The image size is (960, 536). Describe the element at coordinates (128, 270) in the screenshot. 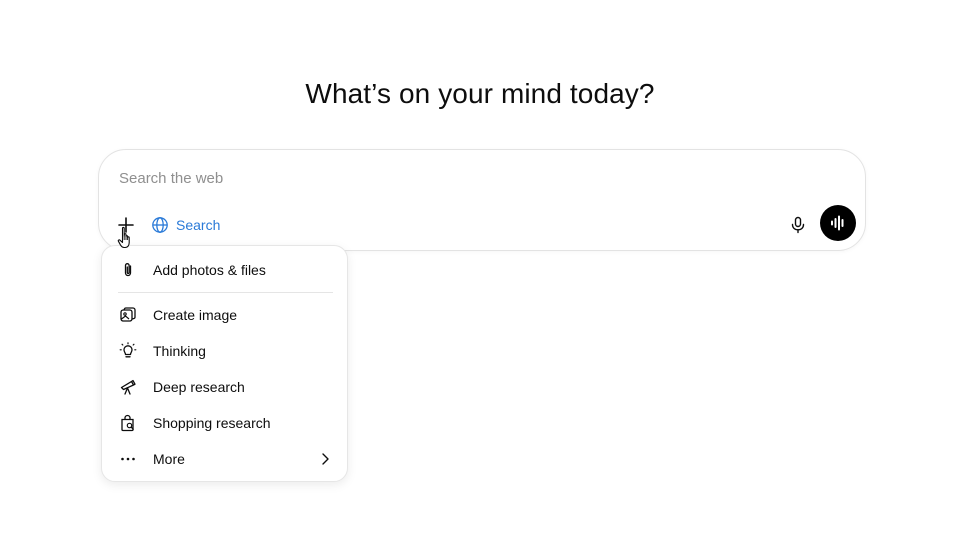

I see `paperclip-icon` at that location.